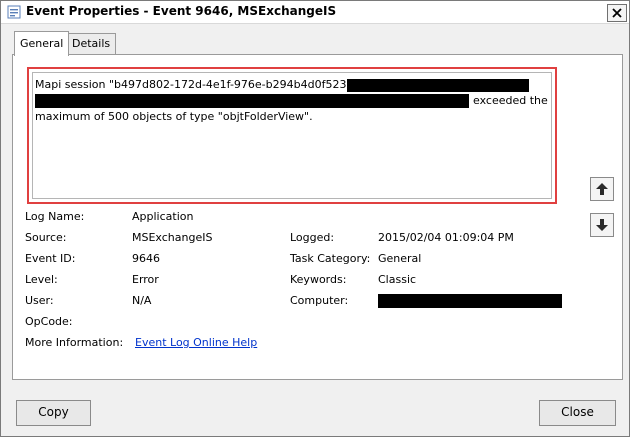  Describe the element at coordinates (602, 189) in the screenshot. I see `previous-event-button` at that location.